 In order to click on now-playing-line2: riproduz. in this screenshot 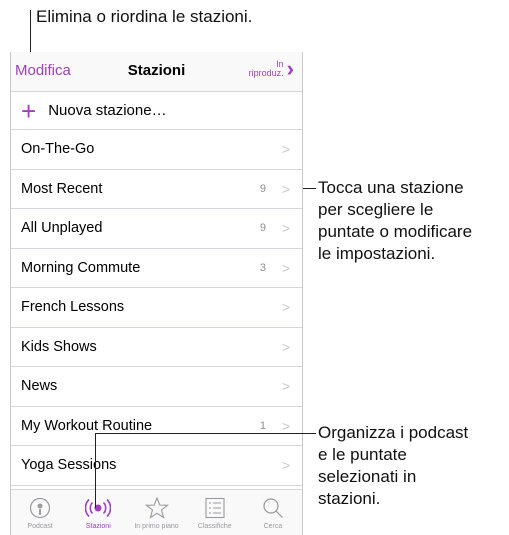, I will do `click(266, 73)`.